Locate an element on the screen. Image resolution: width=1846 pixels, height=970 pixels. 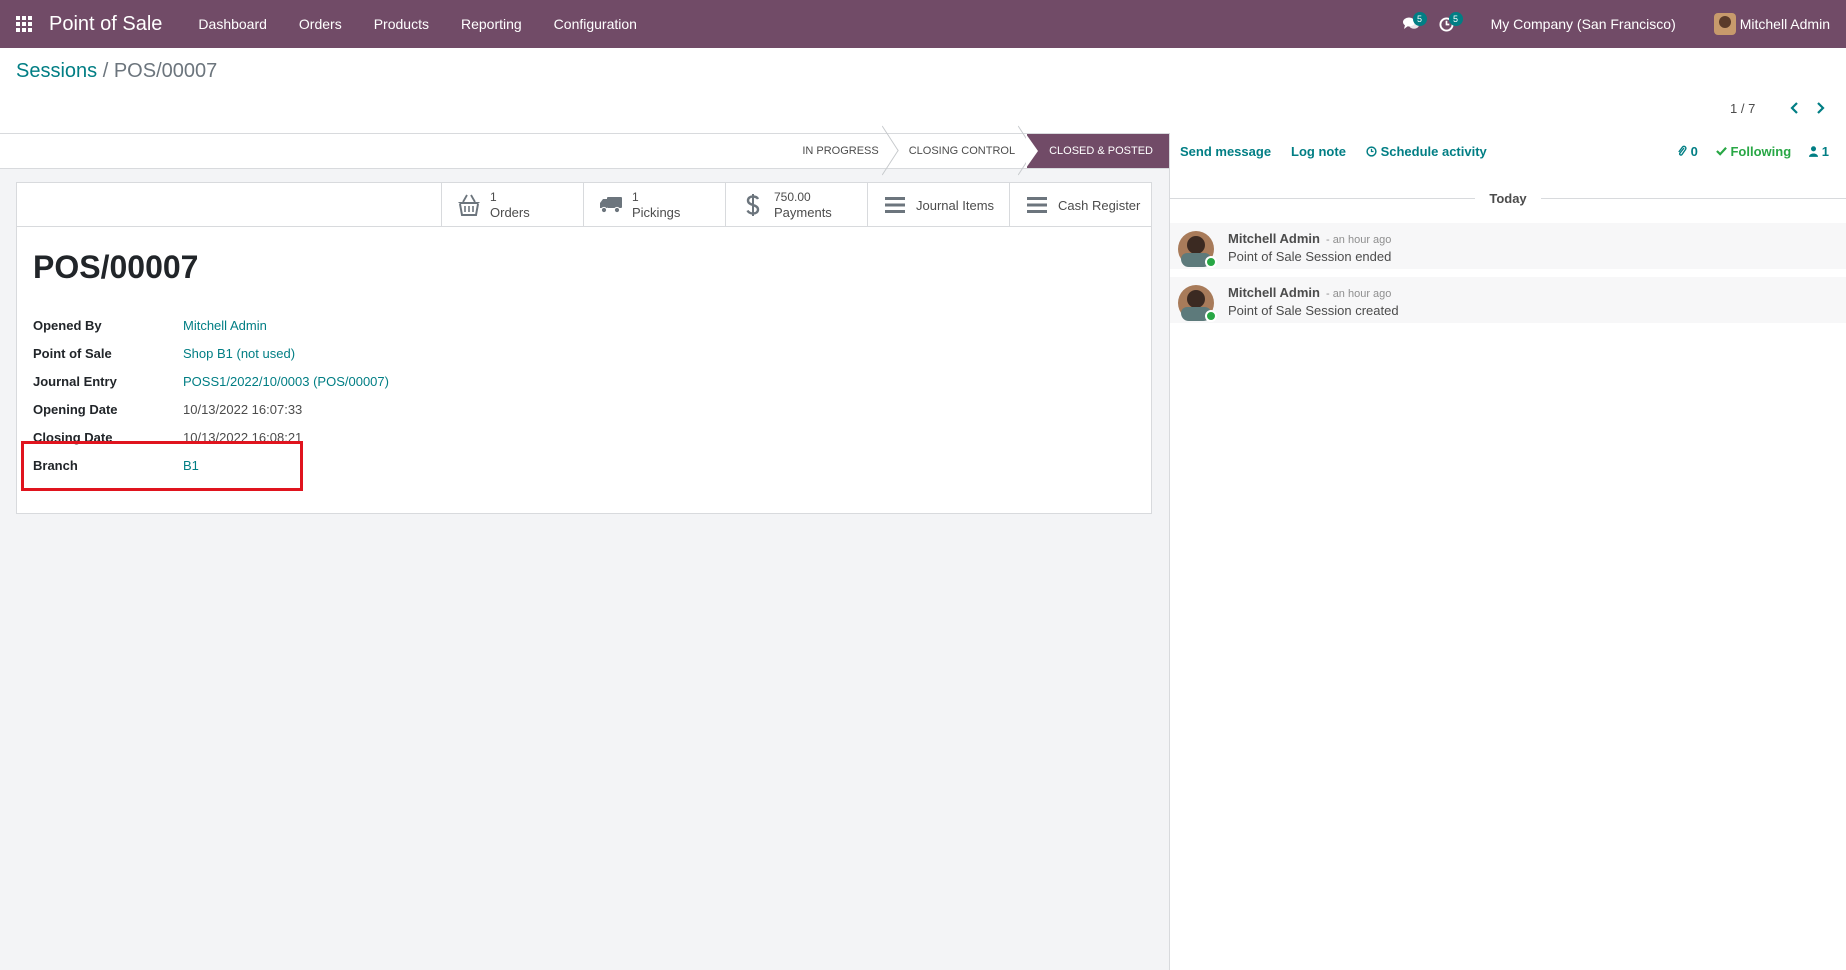
breadcrumb-current: POS/00007 is located at coordinates (165, 71).